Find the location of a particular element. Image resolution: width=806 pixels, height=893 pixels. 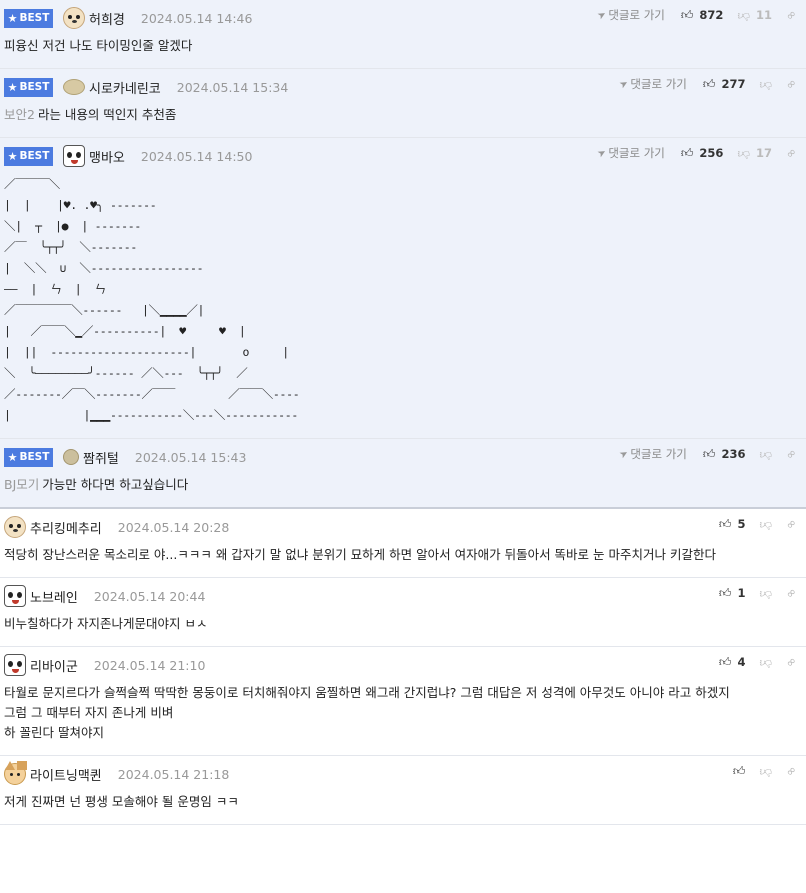

nickname: 맹바오 is located at coordinates (107, 156).